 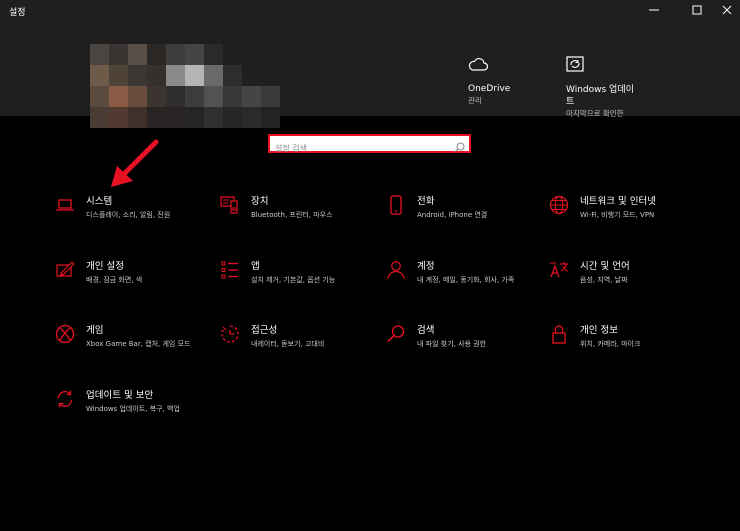 I want to click on settings-category-tile: 앱설치 제거, 기본값, 옵션 기능, so click(x=305, y=284).